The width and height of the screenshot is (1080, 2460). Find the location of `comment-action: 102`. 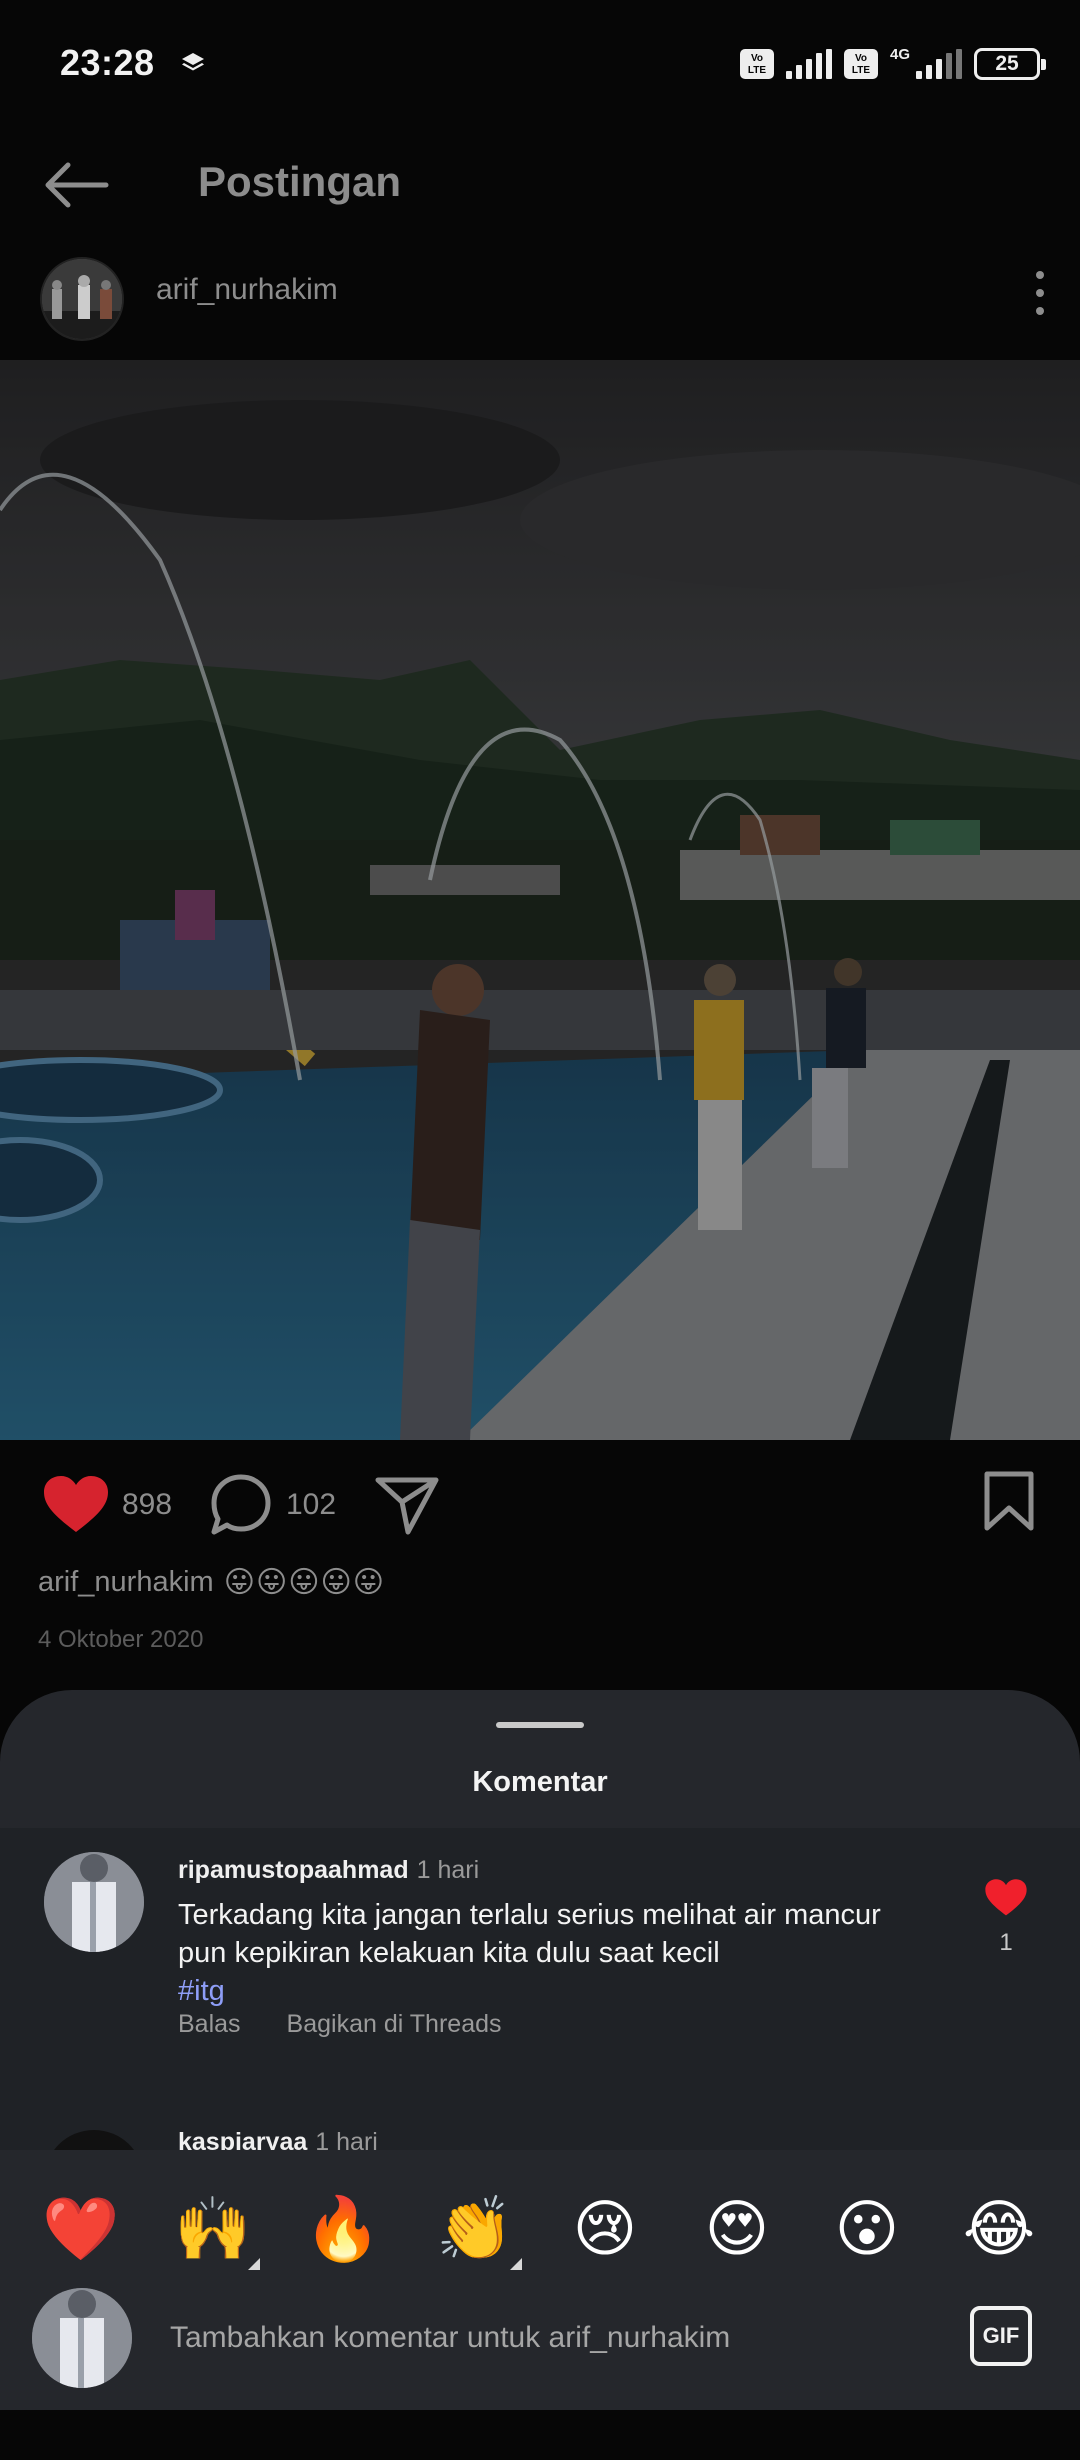

comment-action: 102 is located at coordinates (272, 1505).